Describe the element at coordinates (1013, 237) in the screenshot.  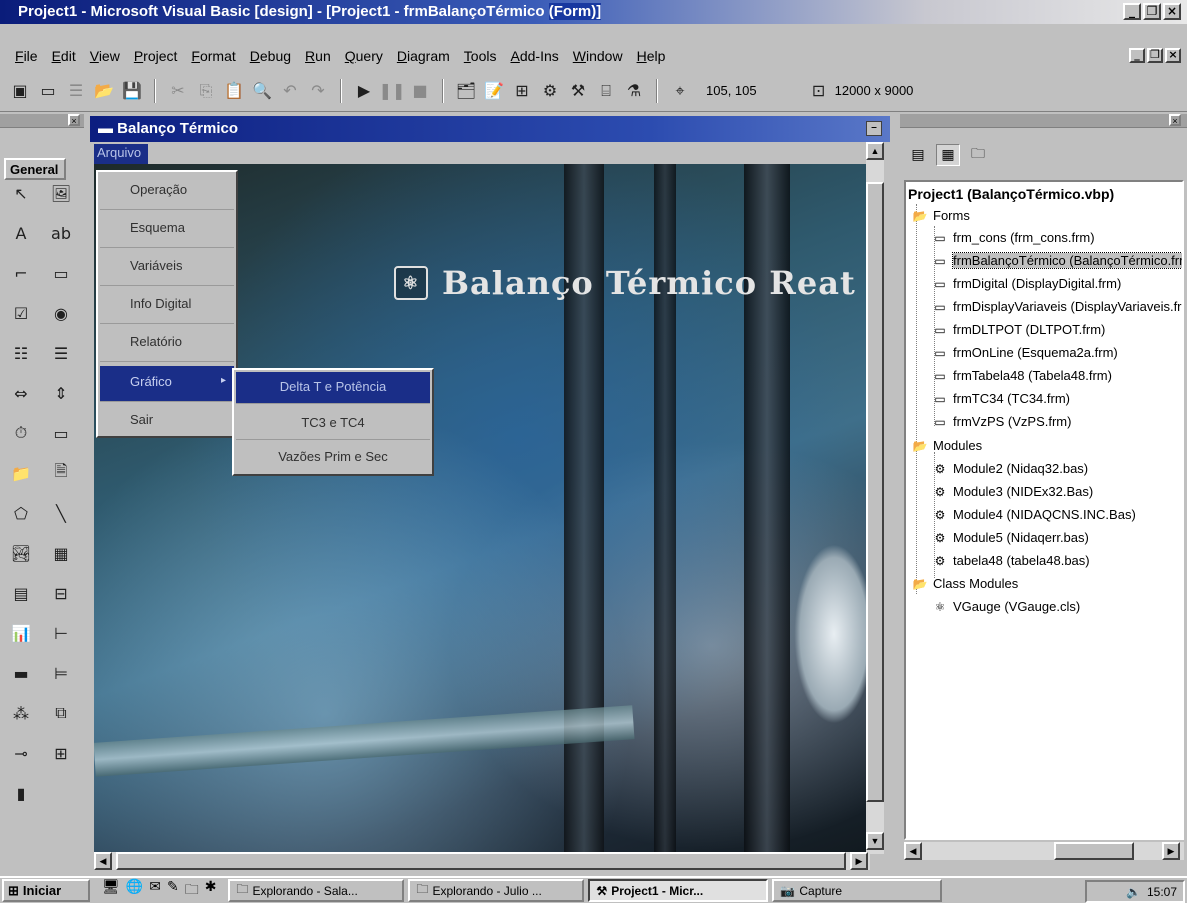
I see `tree-item-form: ▭ frm_cons (frm_cons.frm)` at that location.